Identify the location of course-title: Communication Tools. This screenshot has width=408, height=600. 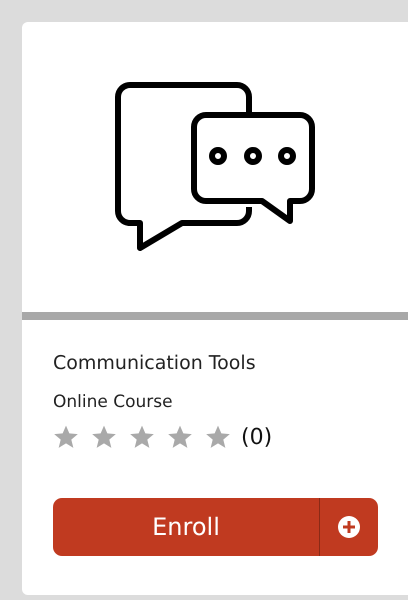
(155, 363).